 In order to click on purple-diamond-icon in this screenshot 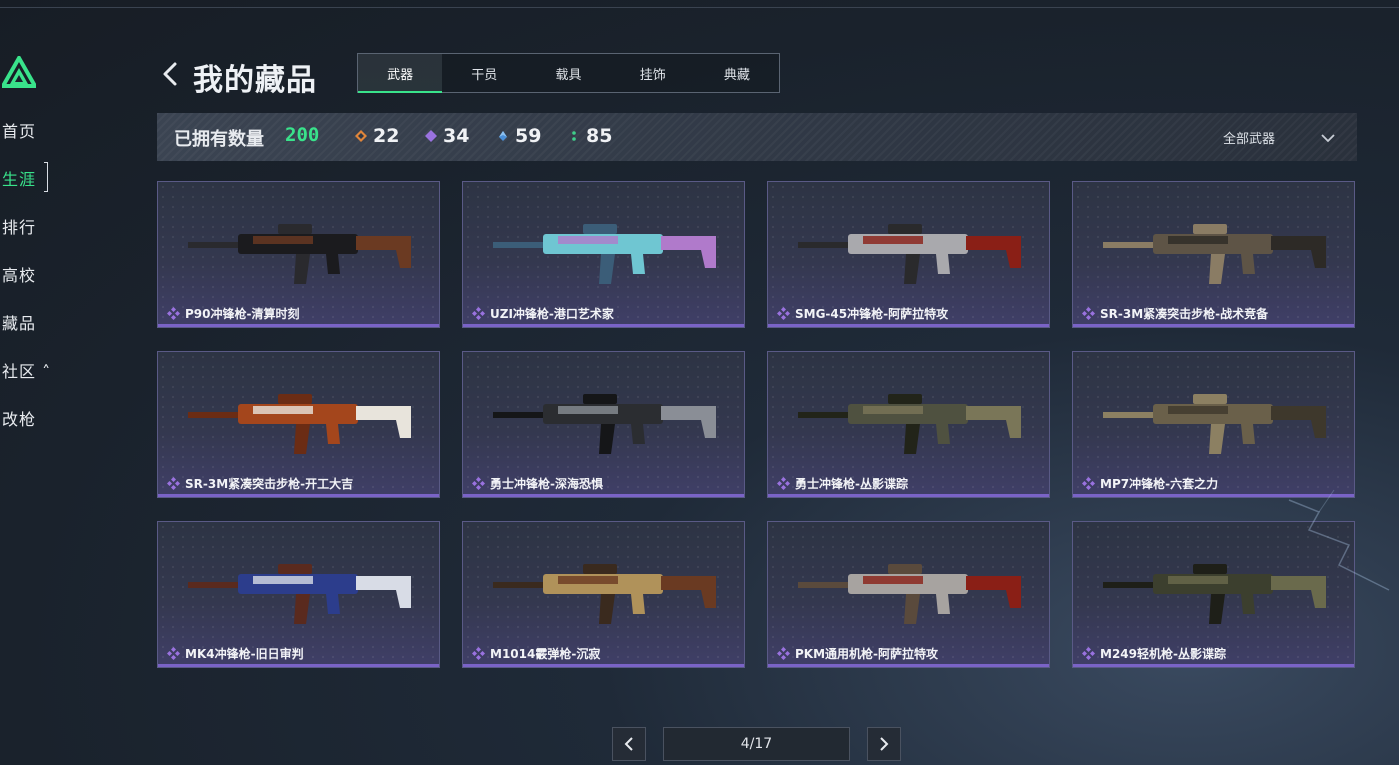, I will do `click(431, 136)`.